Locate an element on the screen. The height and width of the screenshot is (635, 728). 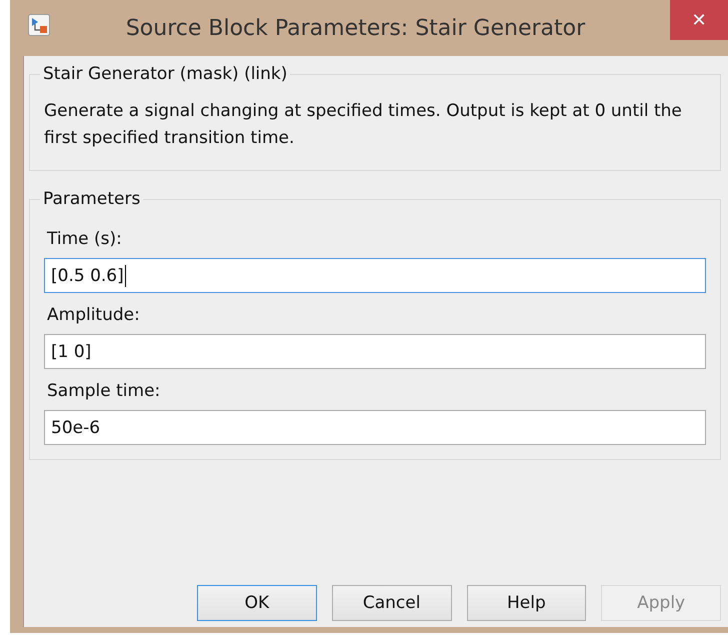
close-button: ✕ is located at coordinates (699, 20).